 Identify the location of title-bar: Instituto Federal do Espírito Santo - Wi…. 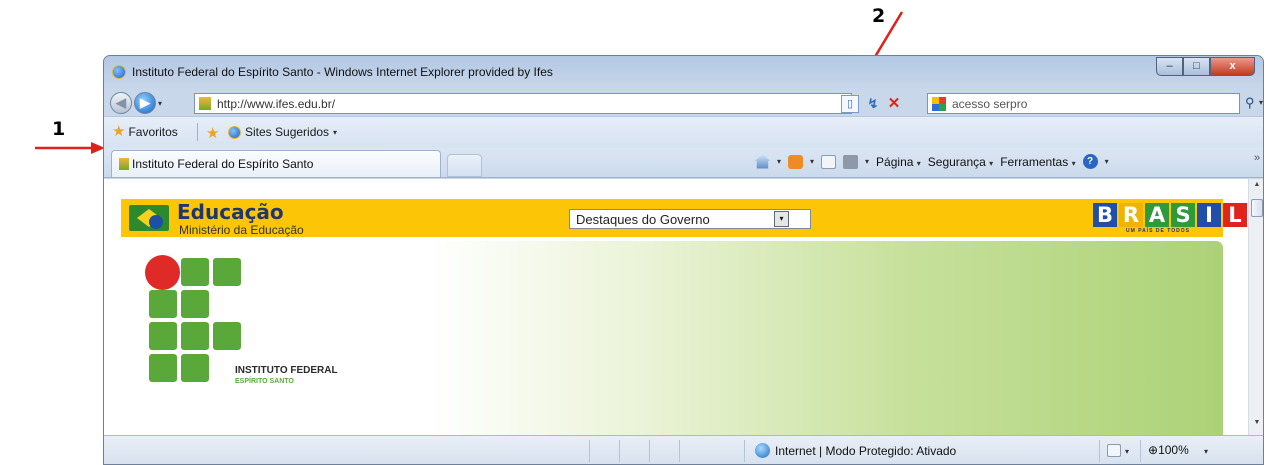
(683, 72).